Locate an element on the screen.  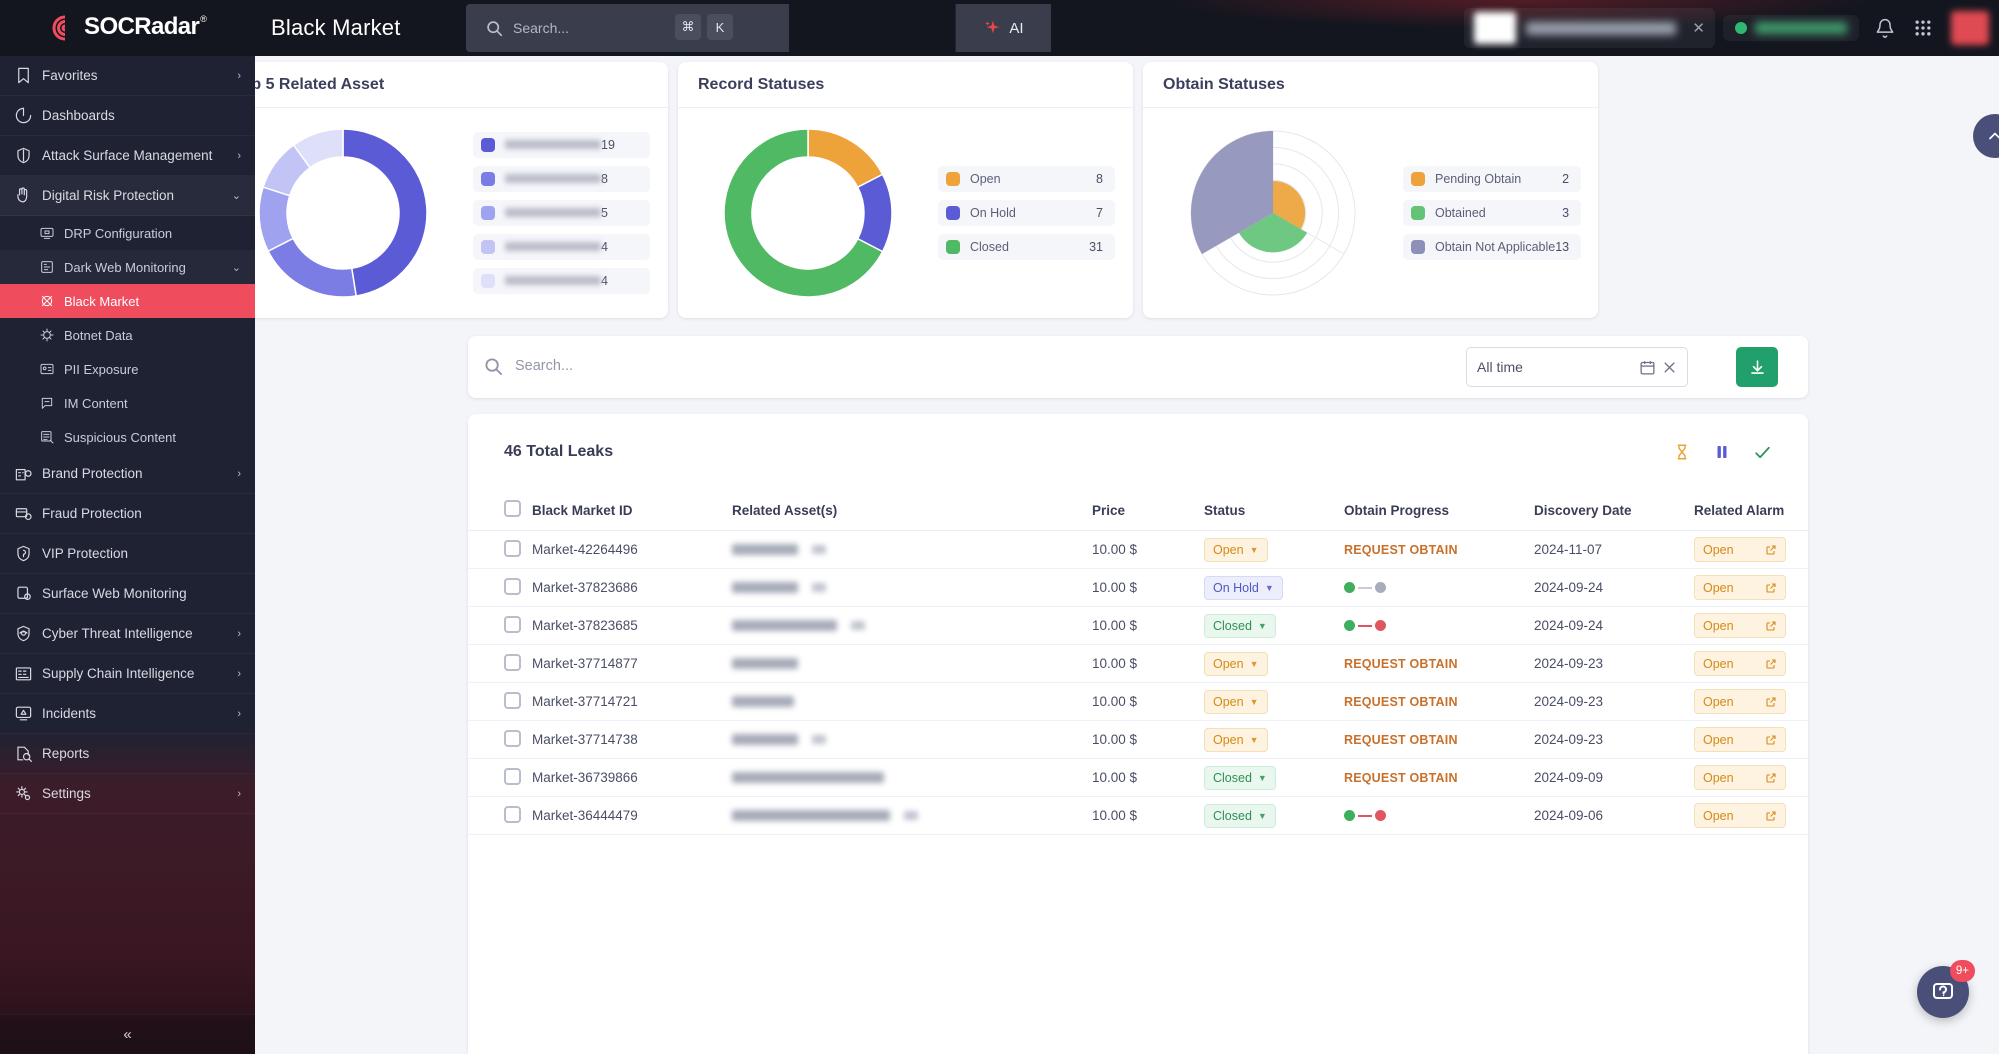
sidebar-item-vip-protection: VIP Protection is located at coordinates (127, 554).